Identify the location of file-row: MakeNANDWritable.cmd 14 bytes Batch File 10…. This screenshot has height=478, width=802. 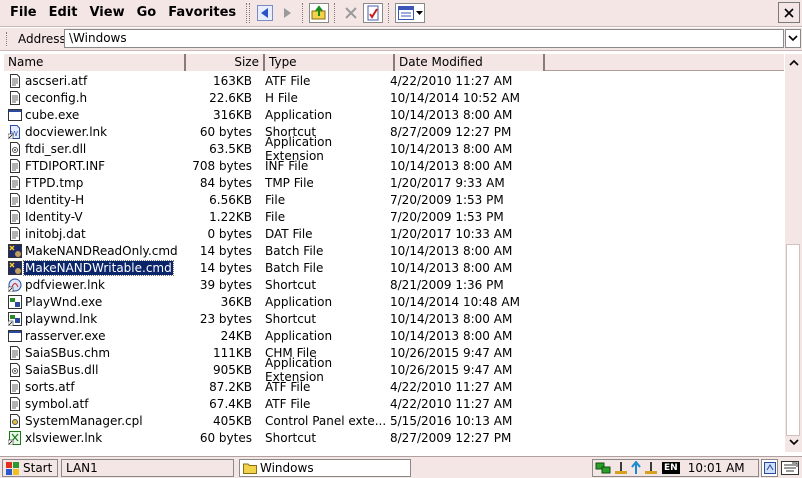
(394, 267).